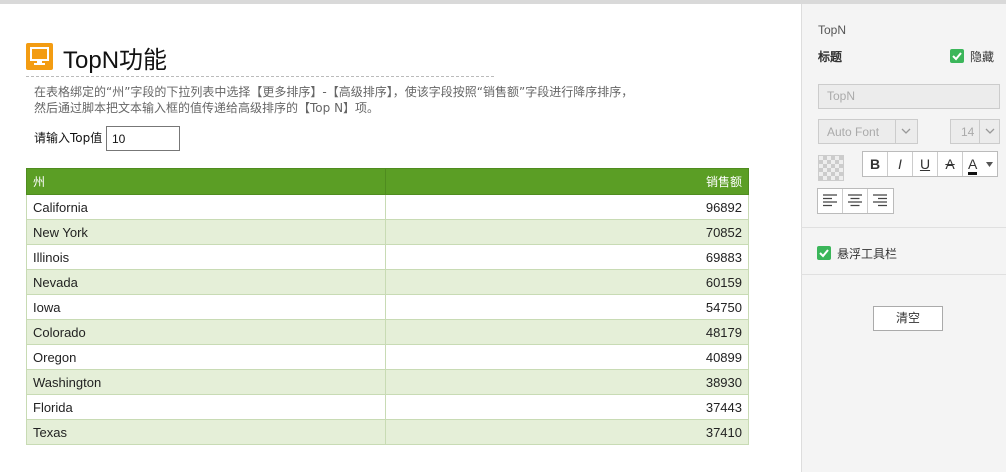 The width and height of the screenshot is (1006, 472). I want to click on cell-sales: 69883, so click(567, 257).